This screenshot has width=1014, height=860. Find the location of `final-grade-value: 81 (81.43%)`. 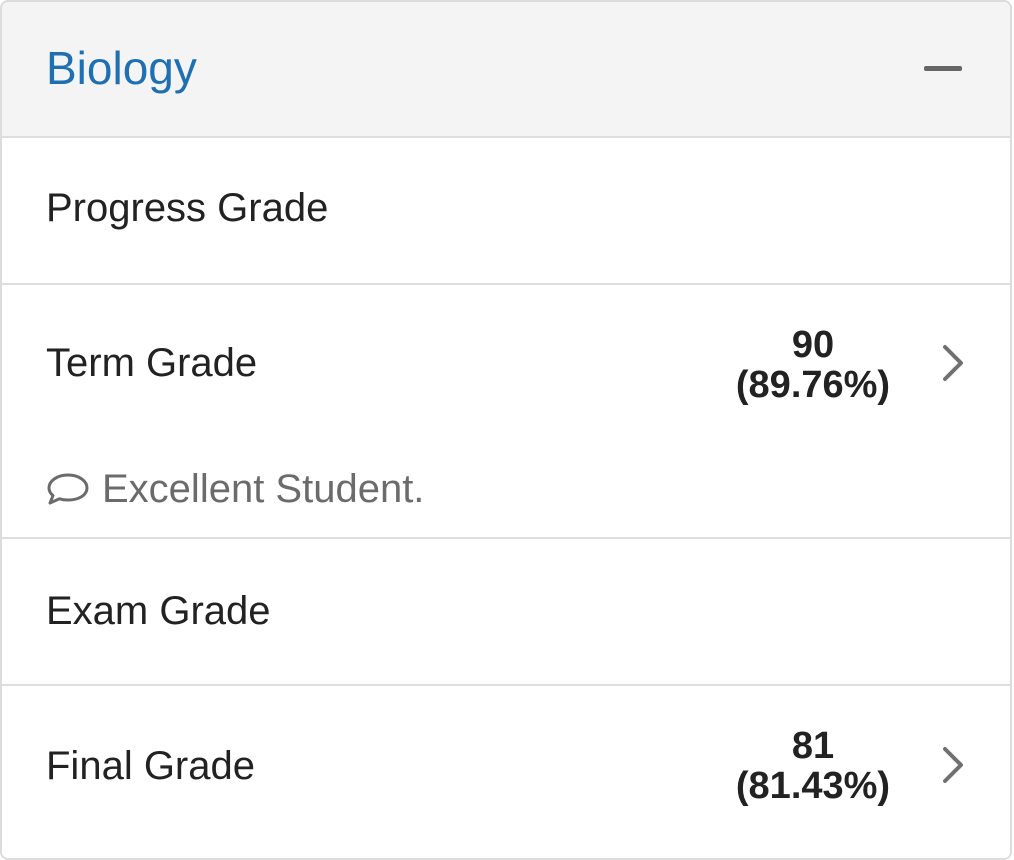

final-grade-value: 81 (81.43%) is located at coordinates (813, 766).